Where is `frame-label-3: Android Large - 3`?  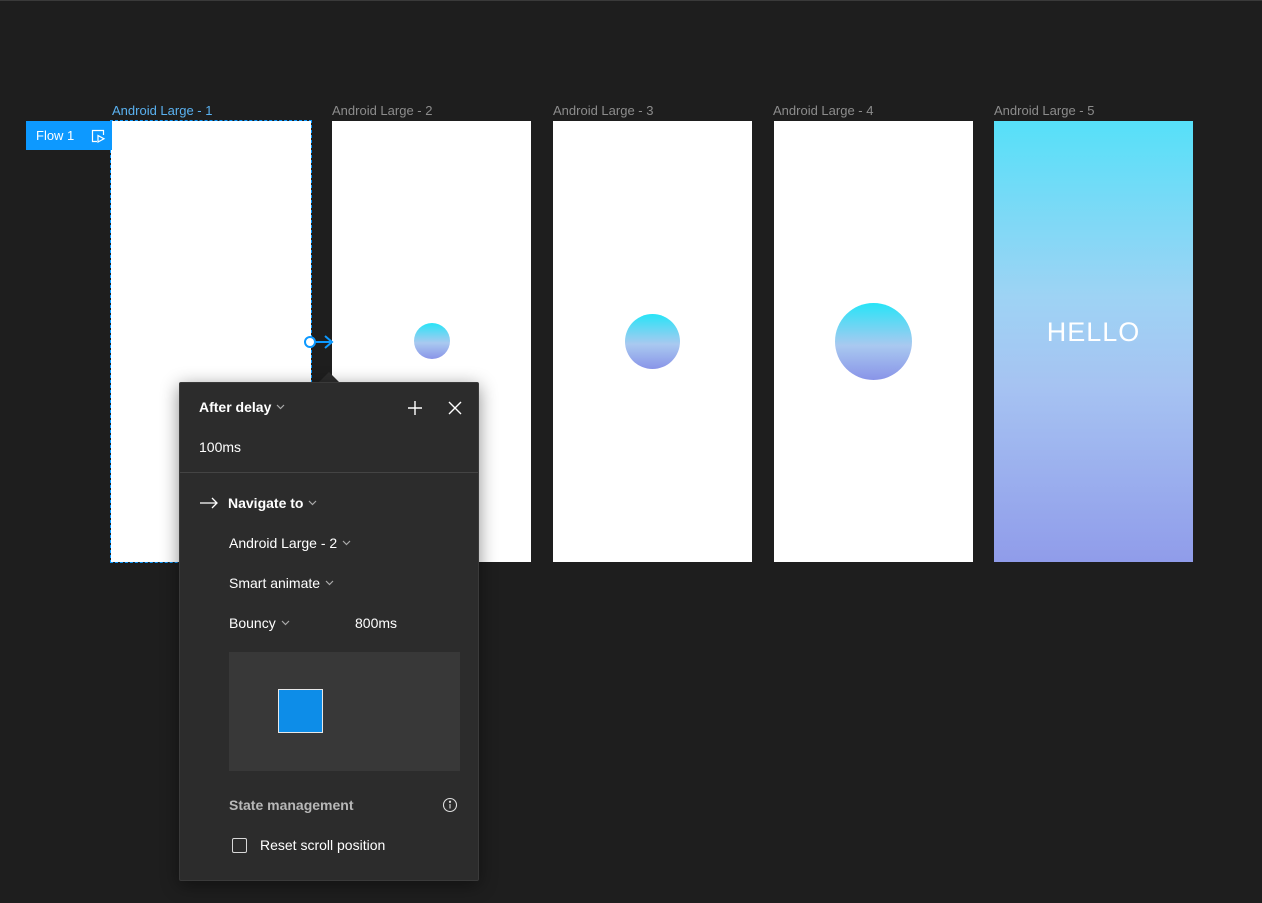
frame-label-3: Android Large - 3 is located at coordinates (603, 110).